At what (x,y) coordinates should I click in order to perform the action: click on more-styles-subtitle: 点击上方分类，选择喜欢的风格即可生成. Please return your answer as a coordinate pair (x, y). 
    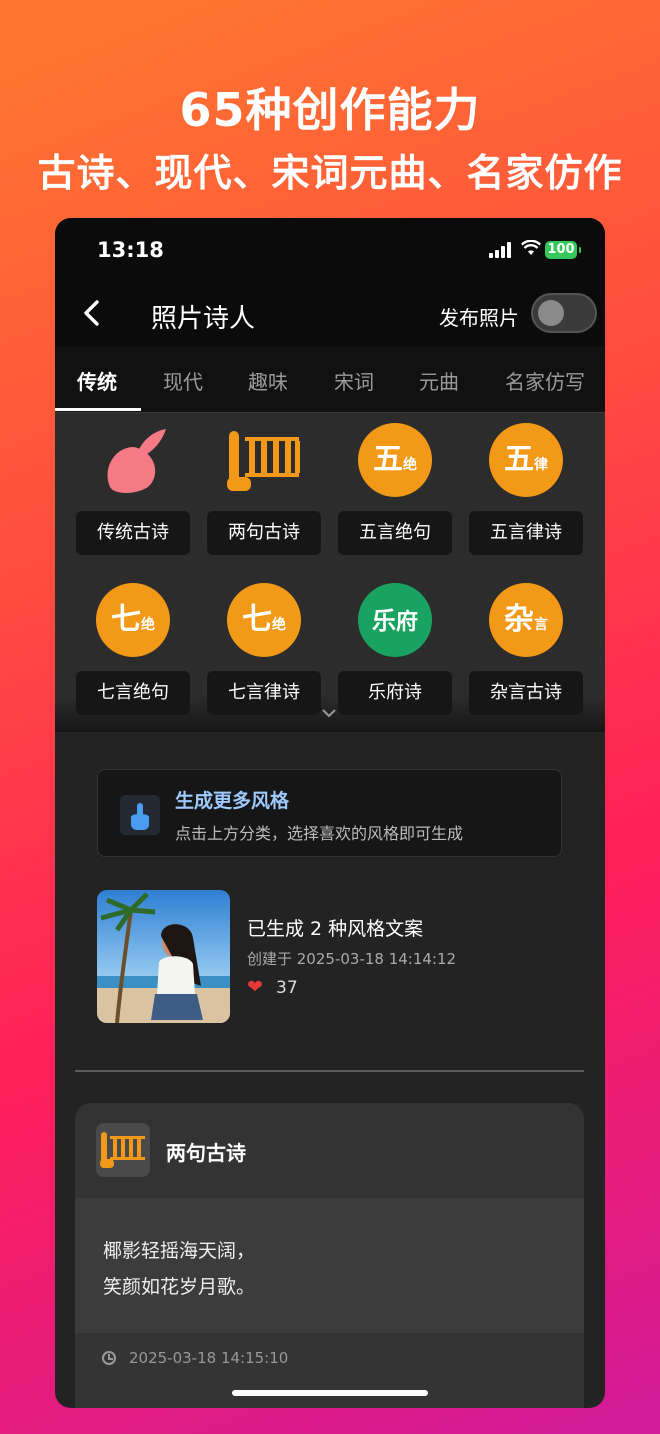
    Looking at the image, I should click on (319, 833).